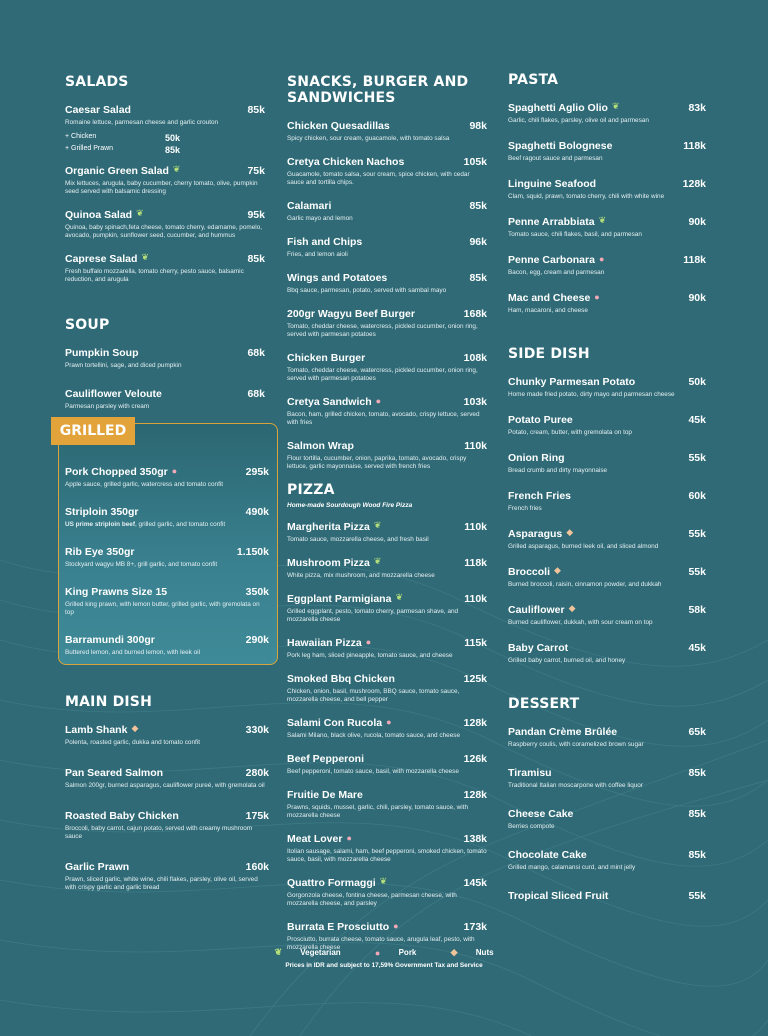 This screenshot has height=1036, width=768. What do you see at coordinates (694, 184) in the screenshot?
I see `menu-item-price: 128k` at bounding box center [694, 184].